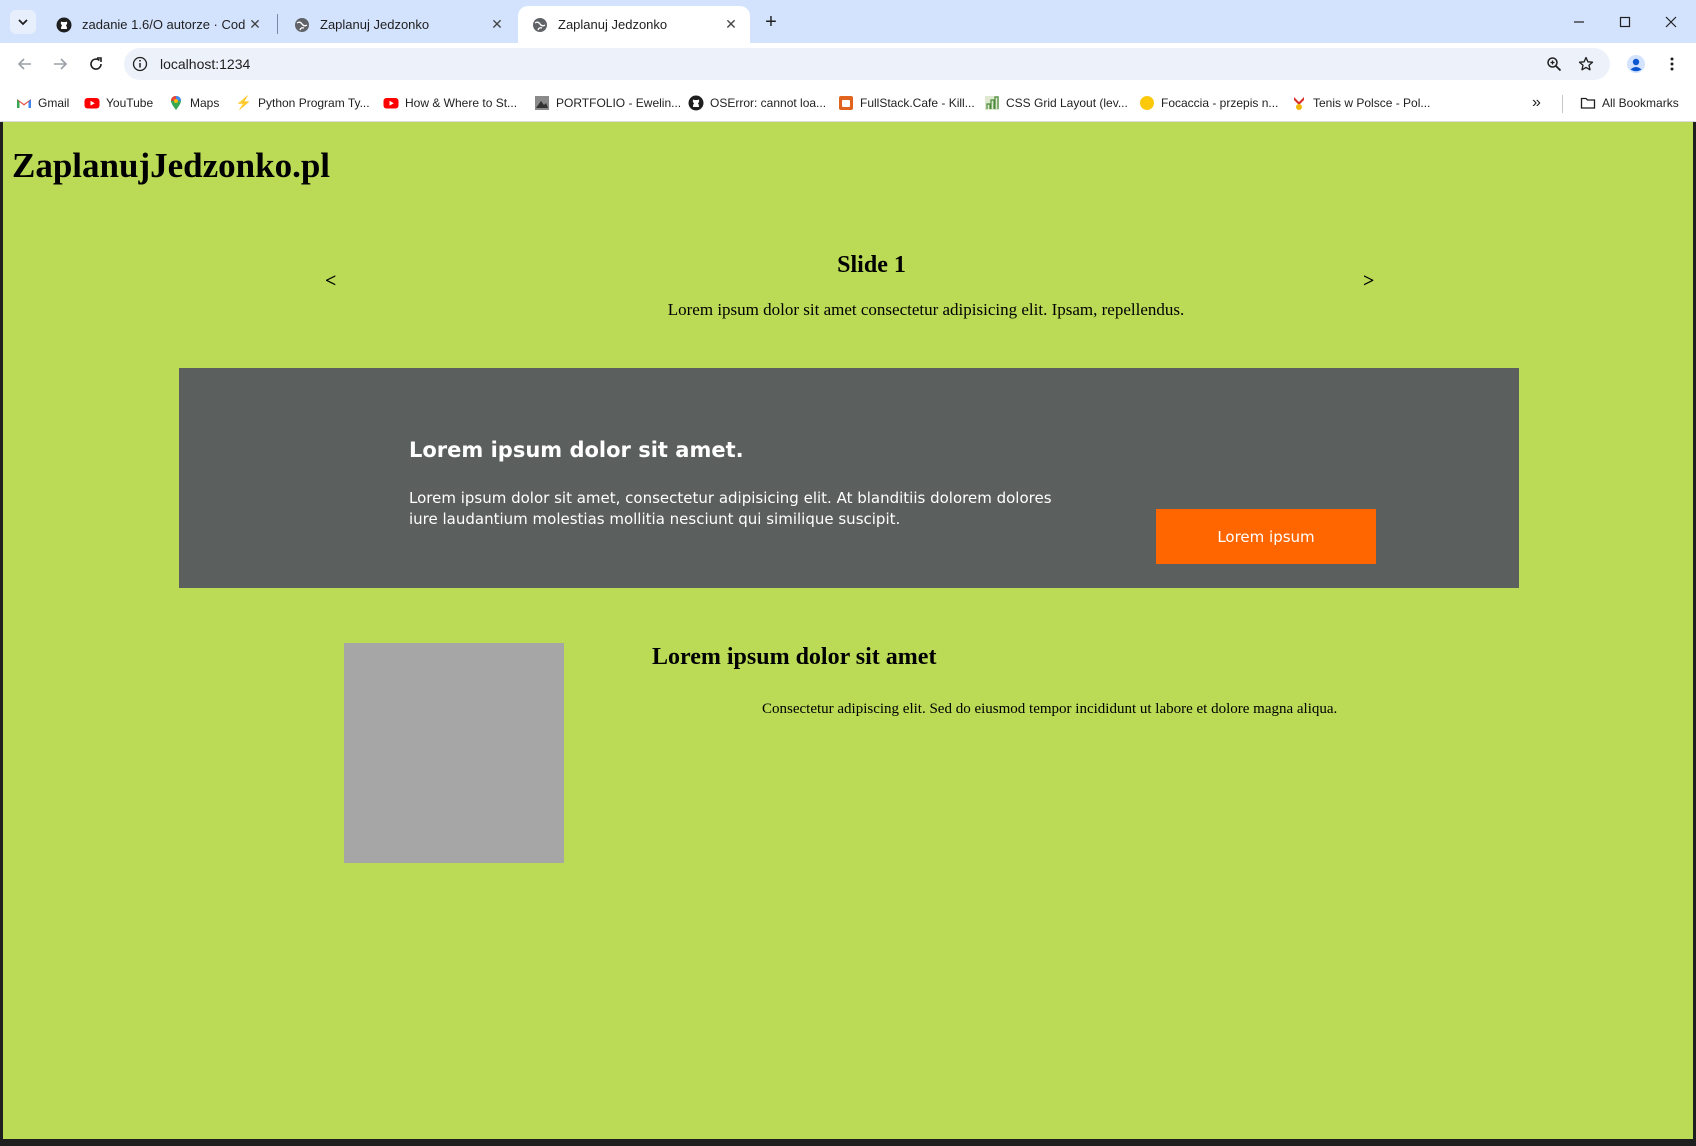 This screenshot has width=1696, height=1146. Describe the element at coordinates (1640, 103) in the screenshot. I see `bookmark-label: All Bookmarks` at that location.